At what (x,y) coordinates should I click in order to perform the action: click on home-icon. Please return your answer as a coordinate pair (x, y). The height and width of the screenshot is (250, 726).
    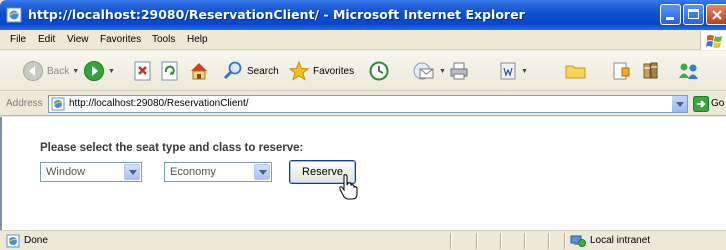
    Looking at the image, I should click on (199, 71).